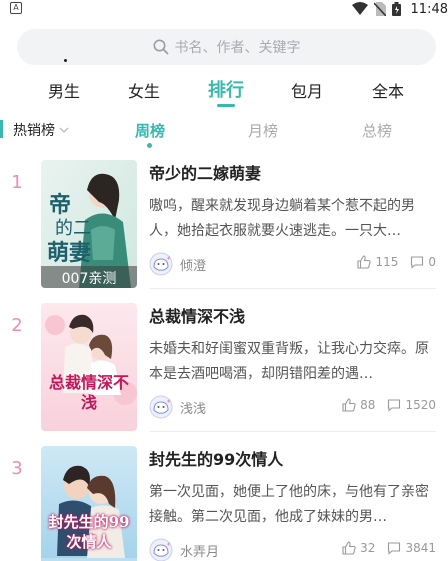 The width and height of the screenshot is (448, 561). I want to click on tab-month-rank: 月榜, so click(263, 130).